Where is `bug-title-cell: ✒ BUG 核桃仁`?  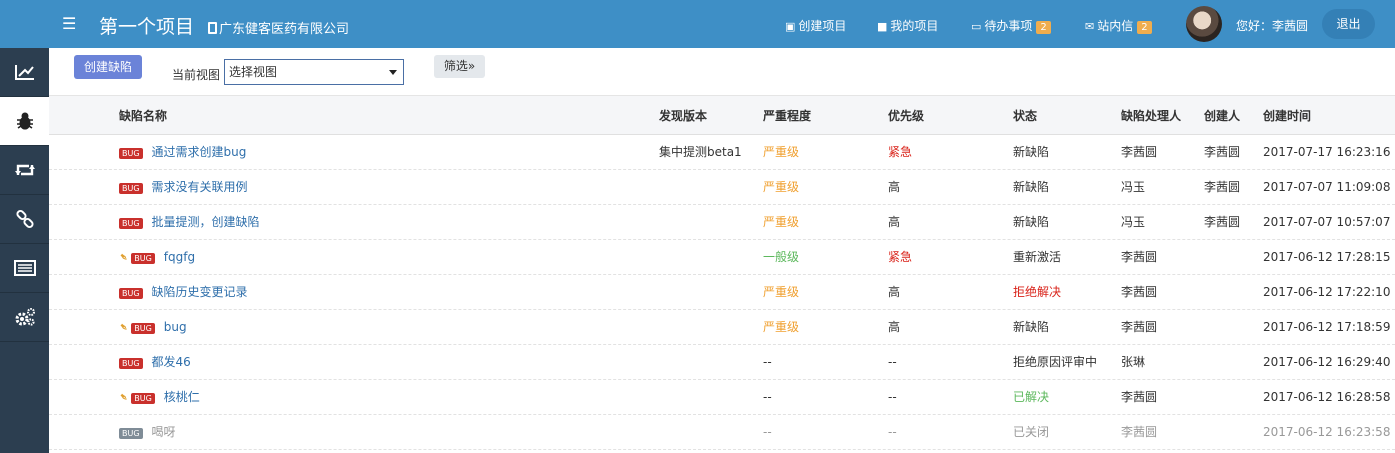
bug-title-cell: ✒ BUG 核桃仁 is located at coordinates (158, 397).